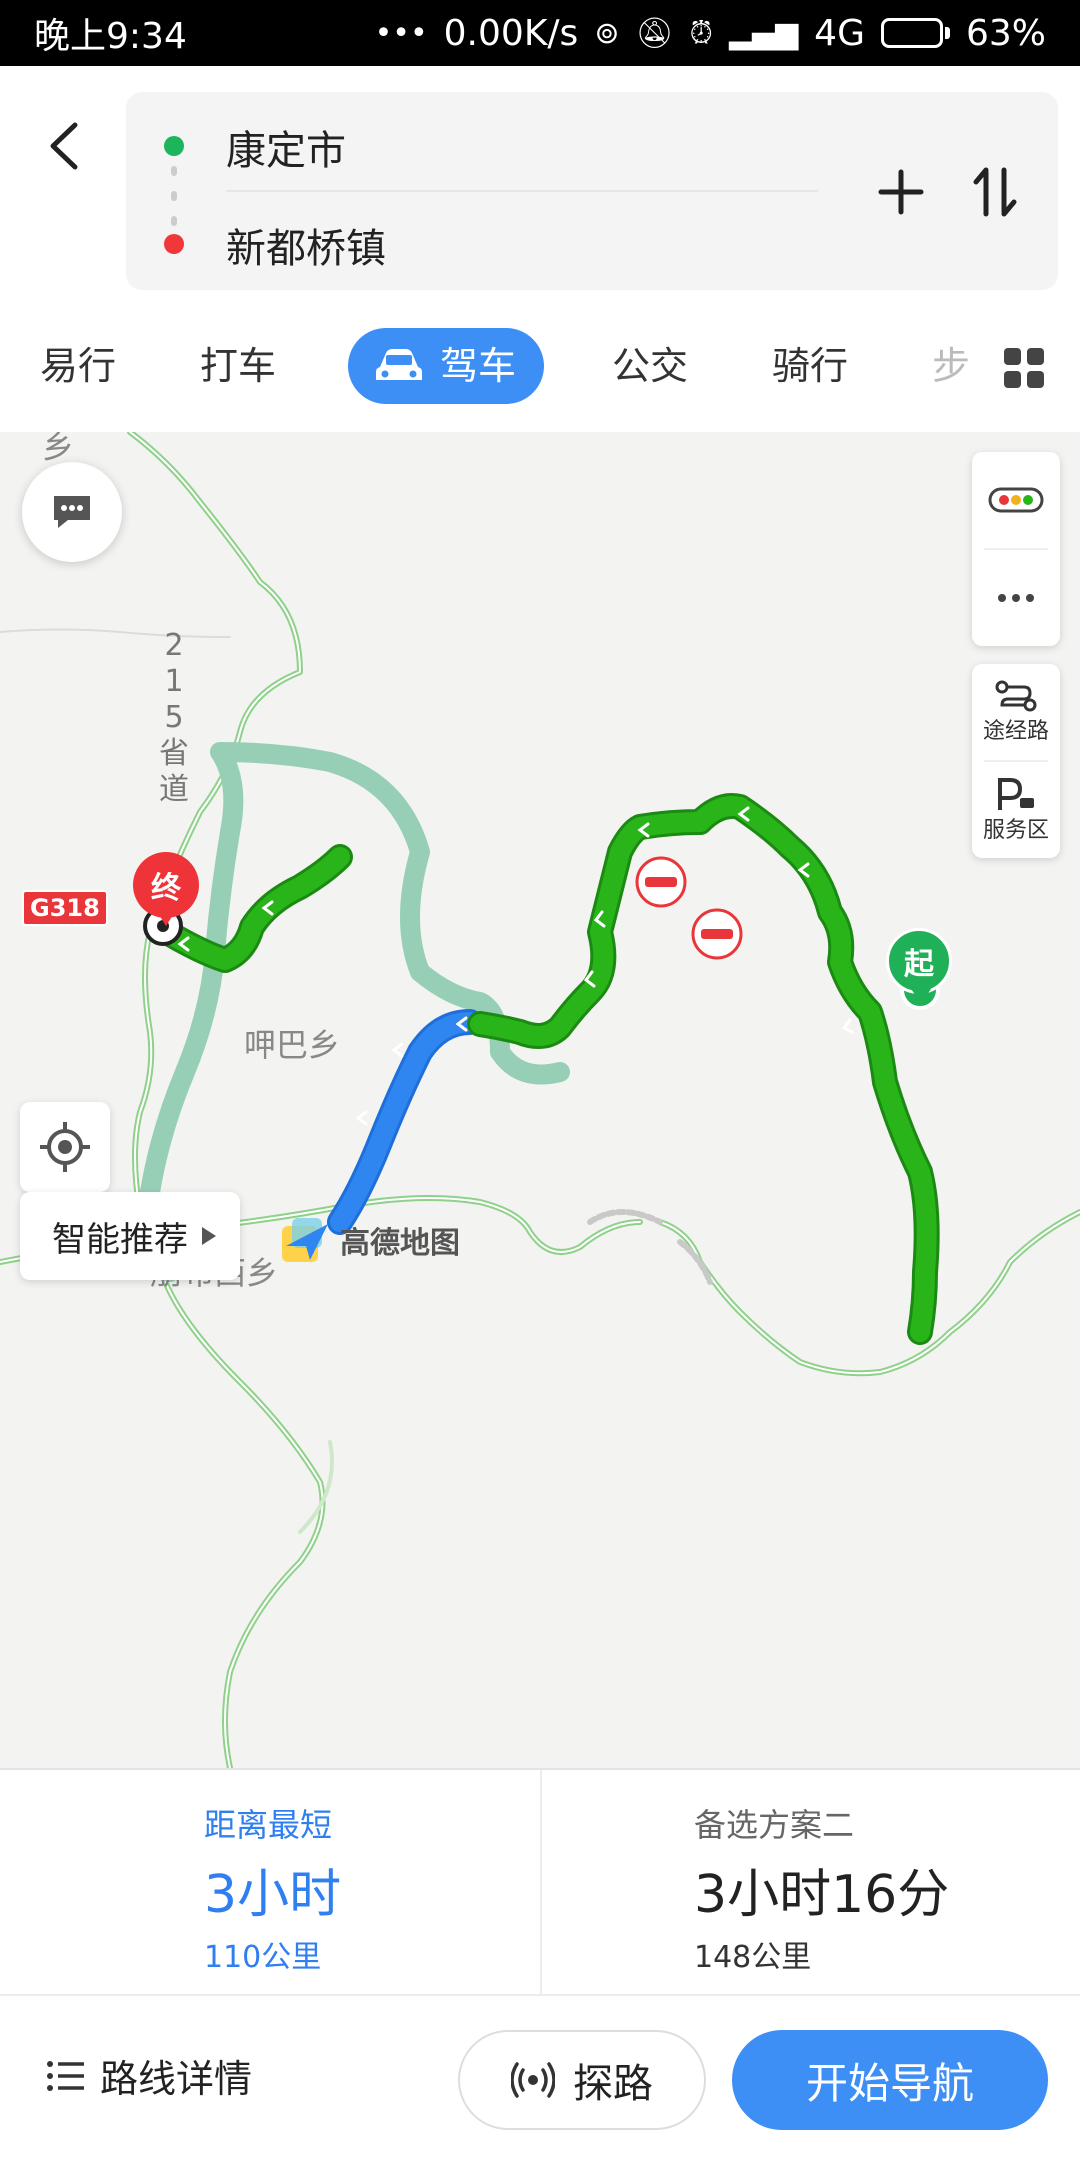 This screenshot has height=2160, width=1080. What do you see at coordinates (120, 1239) in the screenshot?
I see `smart-recommend-label: 智能推荐` at bounding box center [120, 1239].